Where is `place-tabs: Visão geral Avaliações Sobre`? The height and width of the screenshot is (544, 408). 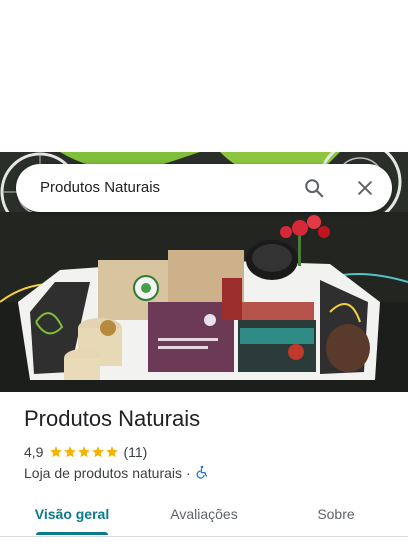 place-tabs: Visão geral Avaliações Sobre is located at coordinates (204, 515).